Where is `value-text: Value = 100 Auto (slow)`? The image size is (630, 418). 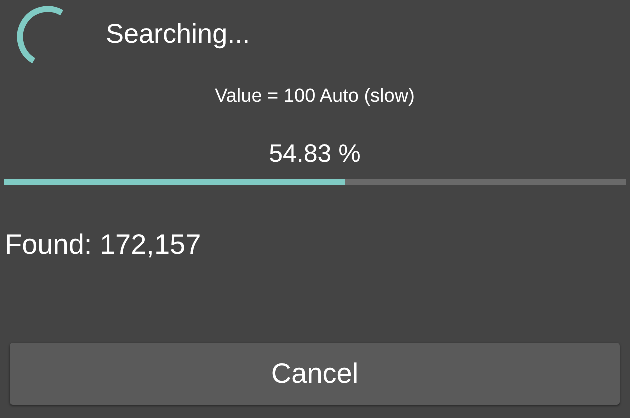 value-text: Value = 100 Auto (slow) is located at coordinates (315, 97).